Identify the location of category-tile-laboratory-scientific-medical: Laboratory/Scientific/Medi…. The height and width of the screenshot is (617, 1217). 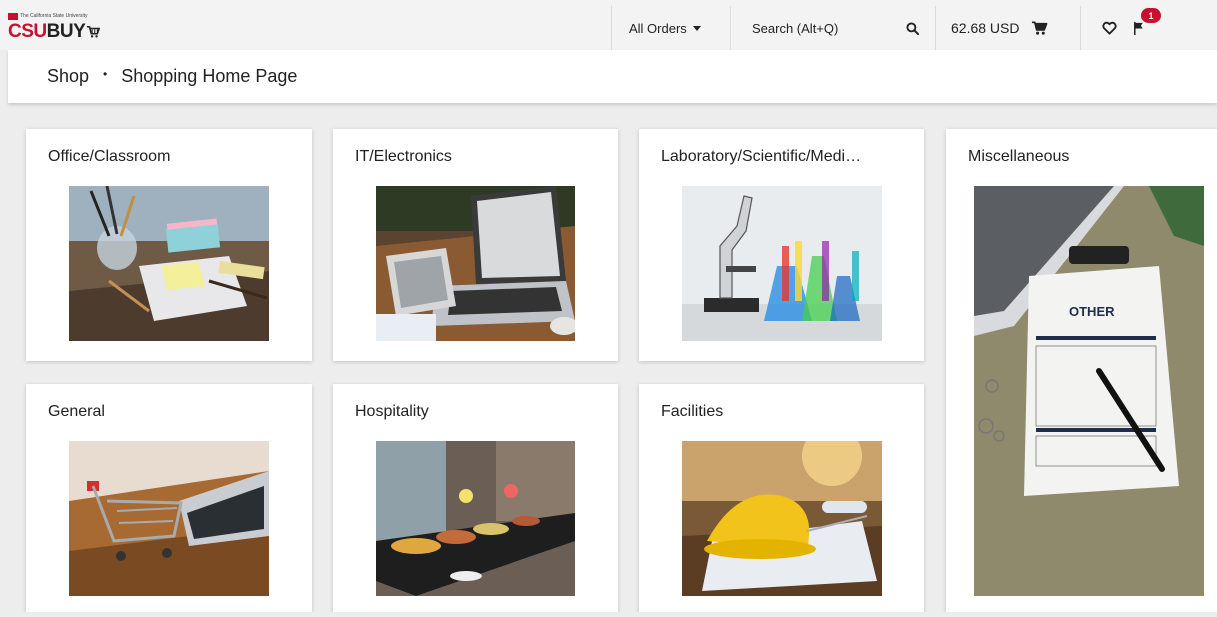
(781, 245).